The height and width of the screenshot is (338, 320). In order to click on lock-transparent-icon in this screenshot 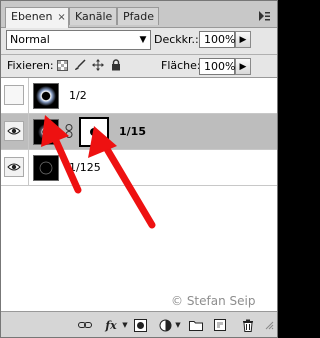, I will do `click(62, 65)`.